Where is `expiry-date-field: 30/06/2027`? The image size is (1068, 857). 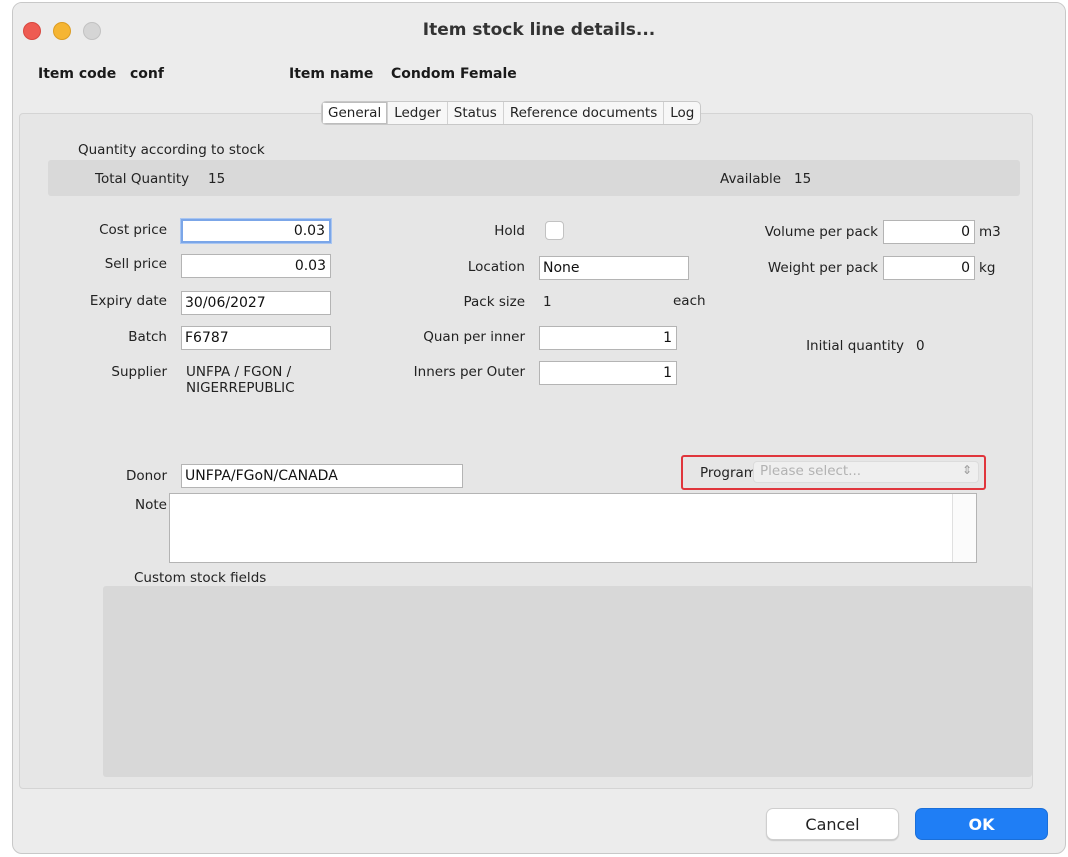 expiry-date-field: 30/06/2027 is located at coordinates (256, 303).